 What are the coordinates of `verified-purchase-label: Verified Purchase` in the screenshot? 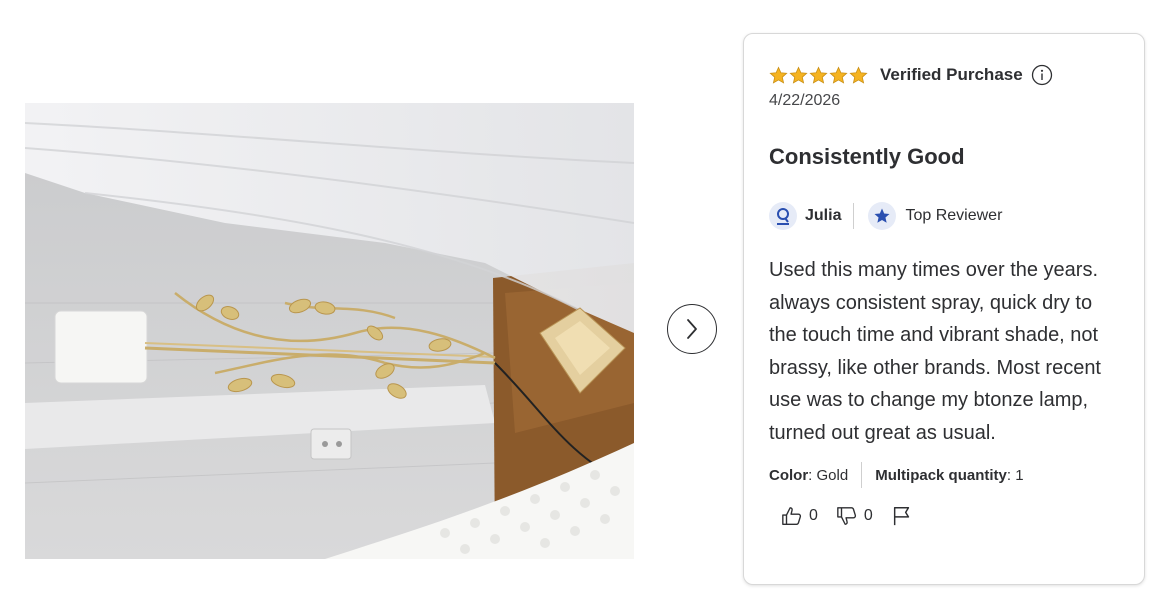 It's located at (951, 74).